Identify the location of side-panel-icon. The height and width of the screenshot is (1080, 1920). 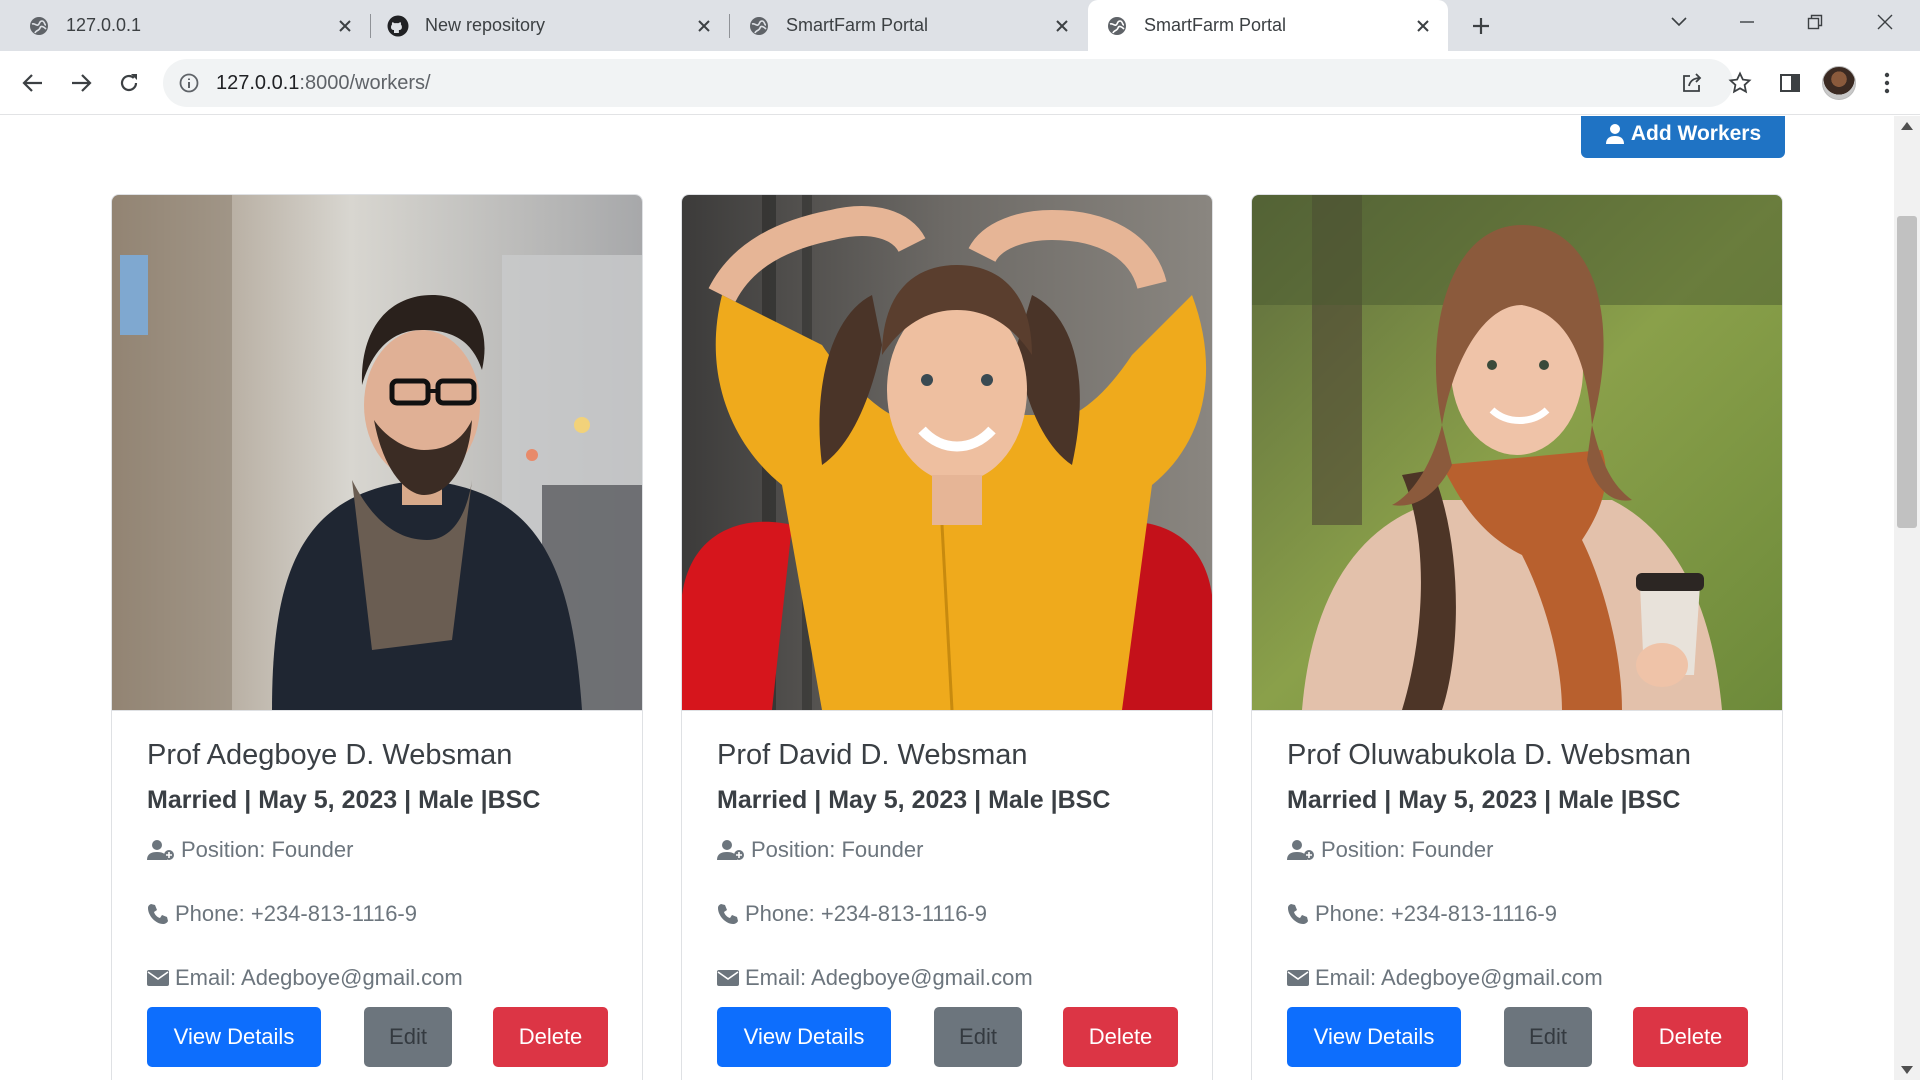
(1790, 83).